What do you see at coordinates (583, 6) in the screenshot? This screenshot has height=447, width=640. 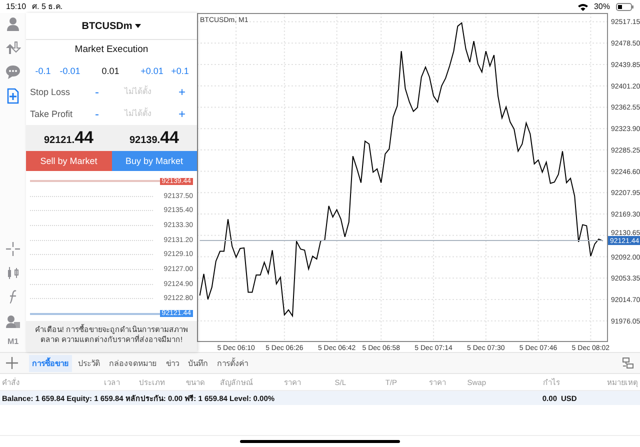 I see `wifi-icon` at bounding box center [583, 6].